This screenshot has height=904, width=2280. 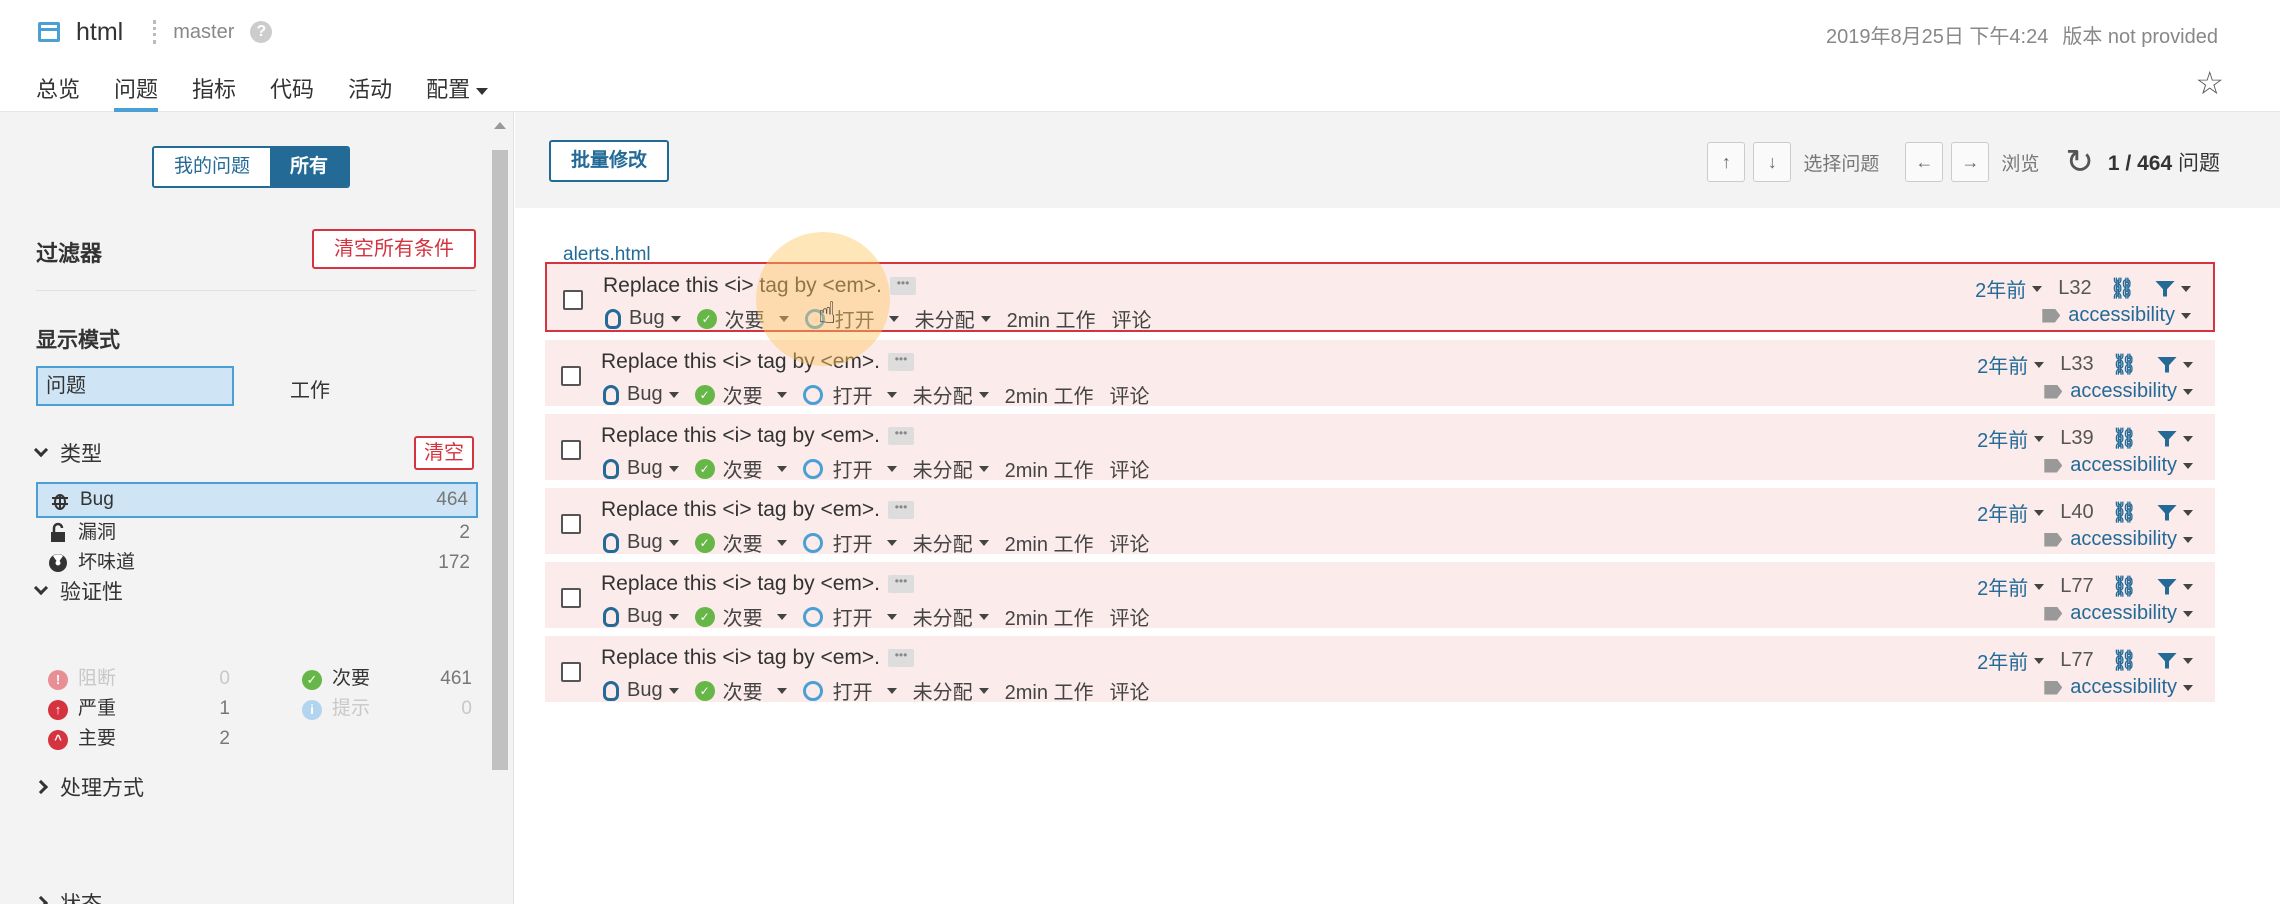 What do you see at coordinates (78, 591) in the screenshot?
I see `severity-facet-header: 验证性` at bounding box center [78, 591].